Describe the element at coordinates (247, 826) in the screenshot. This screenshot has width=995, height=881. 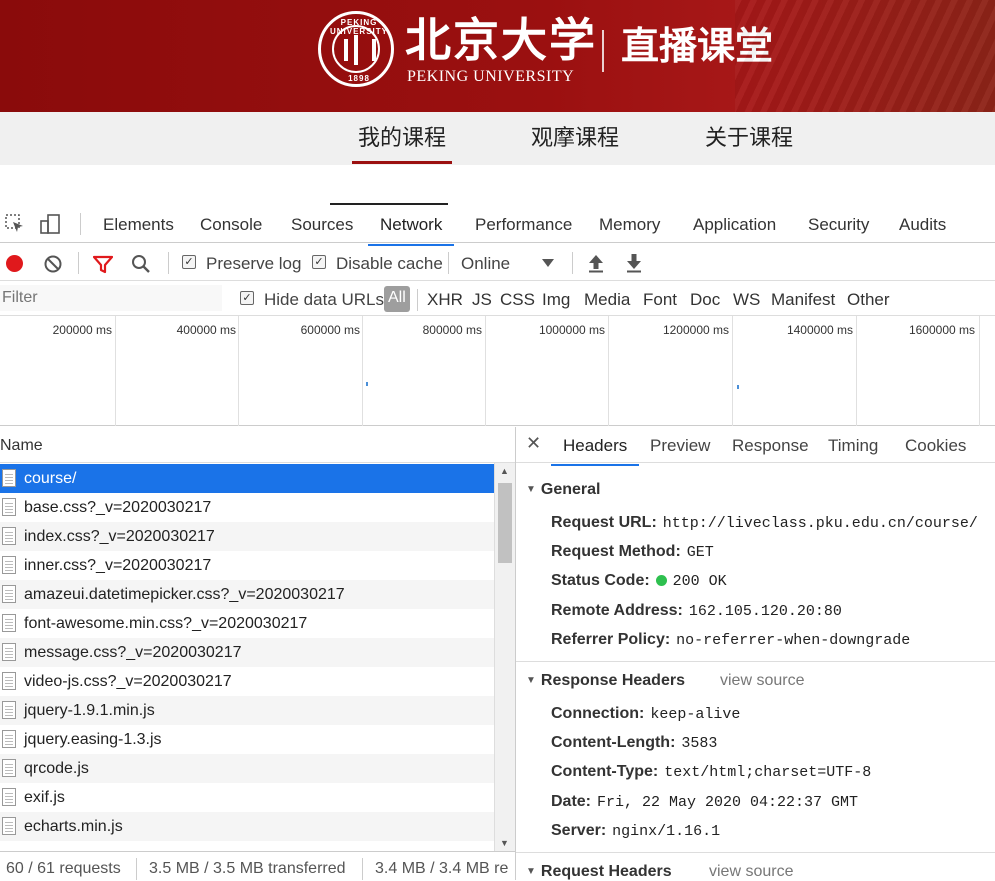
I see `request-row: echarts.min.js` at that location.